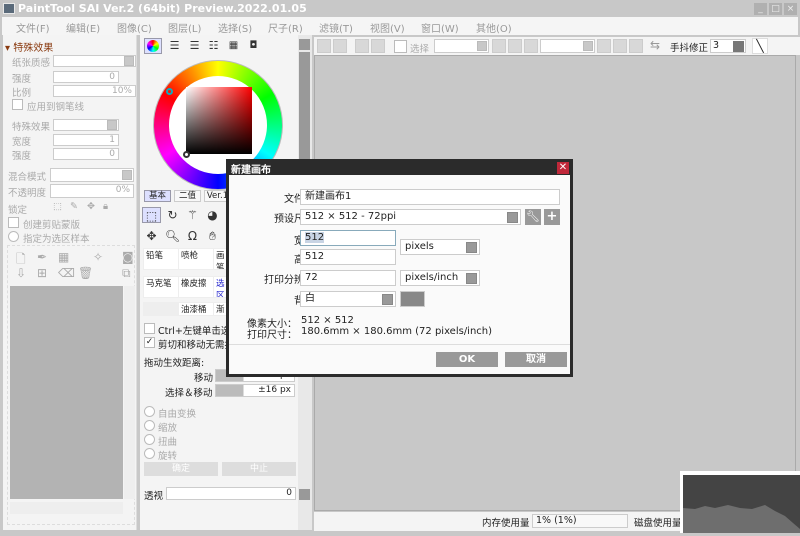 The image size is (800, 536). What do you see at coordinates (212, 236) in the screenshot?
I see `hand-tool: ✋︎` at bounding box center [212, 236].